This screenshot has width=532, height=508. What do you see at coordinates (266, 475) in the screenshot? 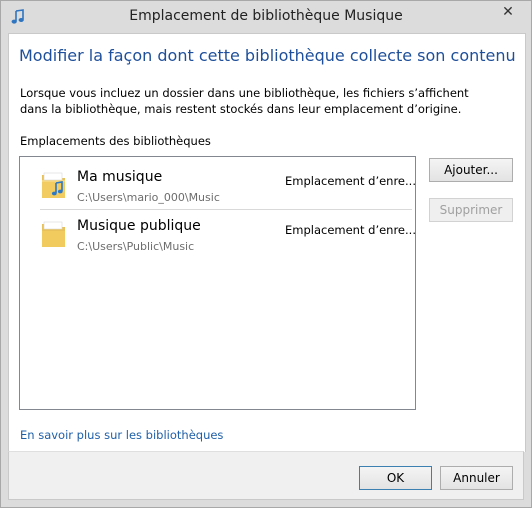
I see `dialog-footer: OK Annuler` at bounding box center [266, 475].